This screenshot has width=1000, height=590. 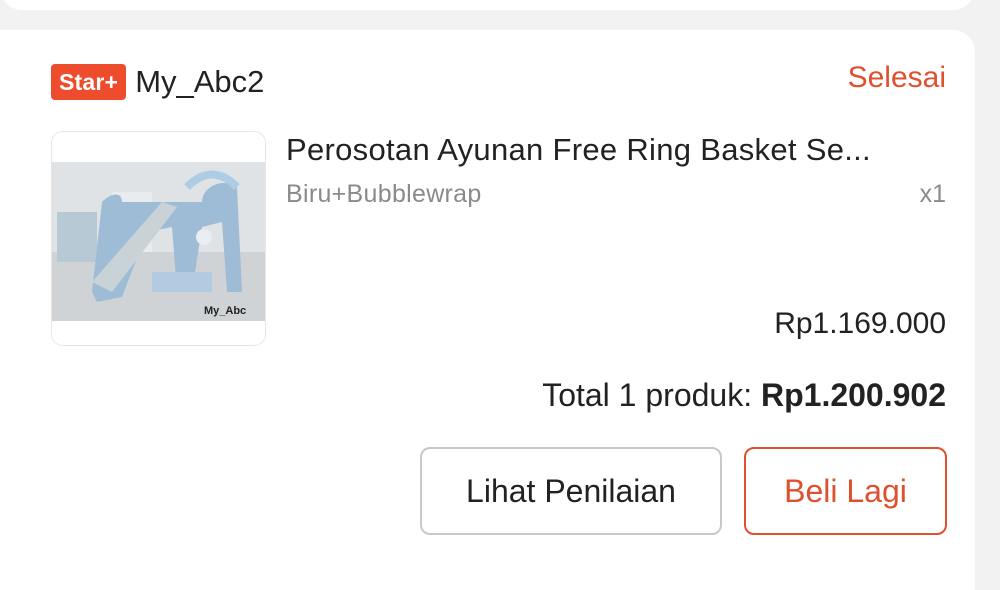 I want to click on total-label: Total 1 produk:, so click(x=651, y=395).